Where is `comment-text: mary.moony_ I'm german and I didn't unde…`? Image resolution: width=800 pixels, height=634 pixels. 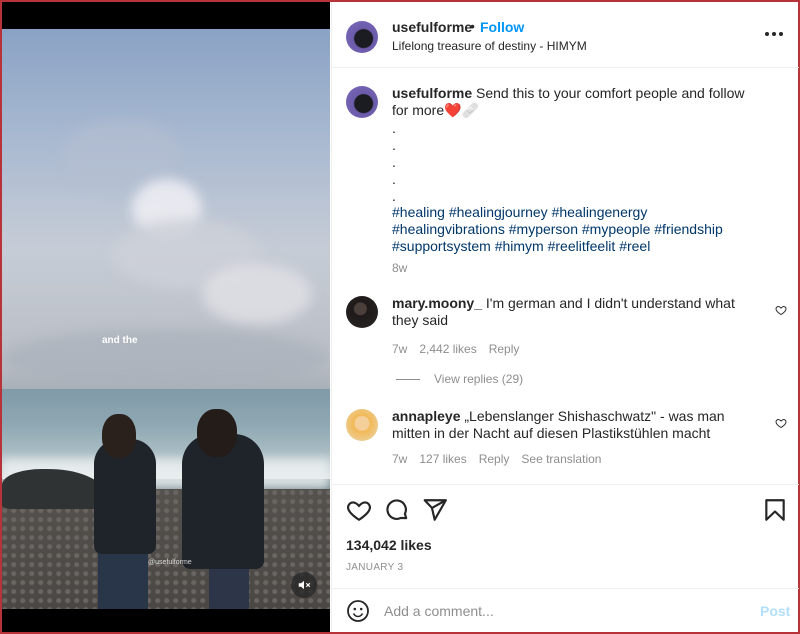
comment-text: mary.moony_ I'm german and I didn't unde… is located at coordinates (577, 312).